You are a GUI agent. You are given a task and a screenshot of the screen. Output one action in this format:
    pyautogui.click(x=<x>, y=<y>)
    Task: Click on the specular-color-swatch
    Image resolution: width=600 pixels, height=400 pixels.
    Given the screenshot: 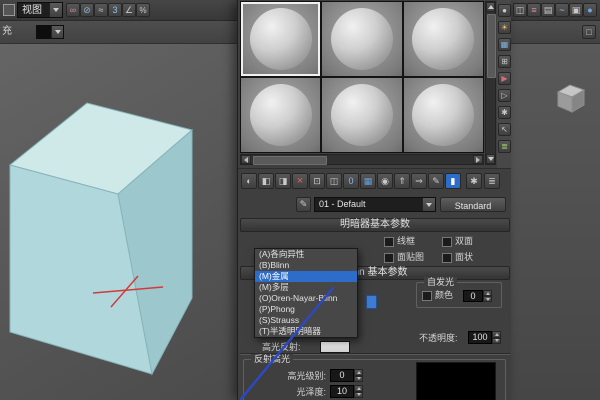 What is the action you would take?
    pyautogui.click(x=335, y=347)
    